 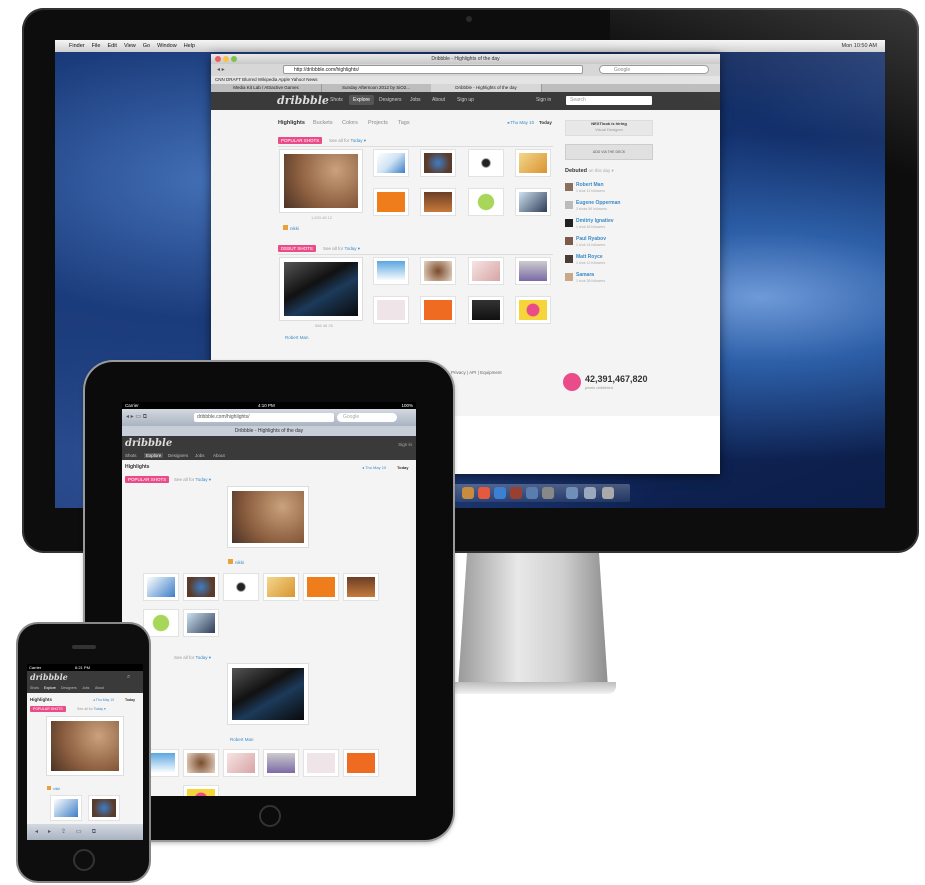 I want to click on back-icon: ◂ ▸ ▭ ⧉, so click(x=136, y=417).